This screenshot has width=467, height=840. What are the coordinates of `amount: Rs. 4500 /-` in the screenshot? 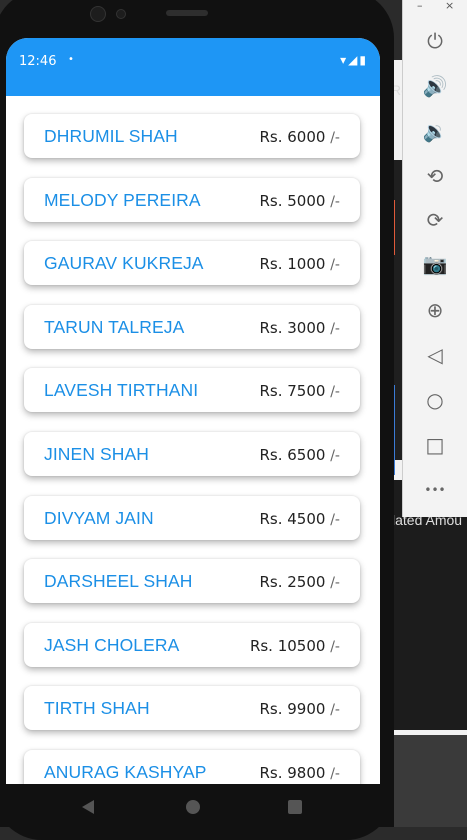 It's located at (299, 519).